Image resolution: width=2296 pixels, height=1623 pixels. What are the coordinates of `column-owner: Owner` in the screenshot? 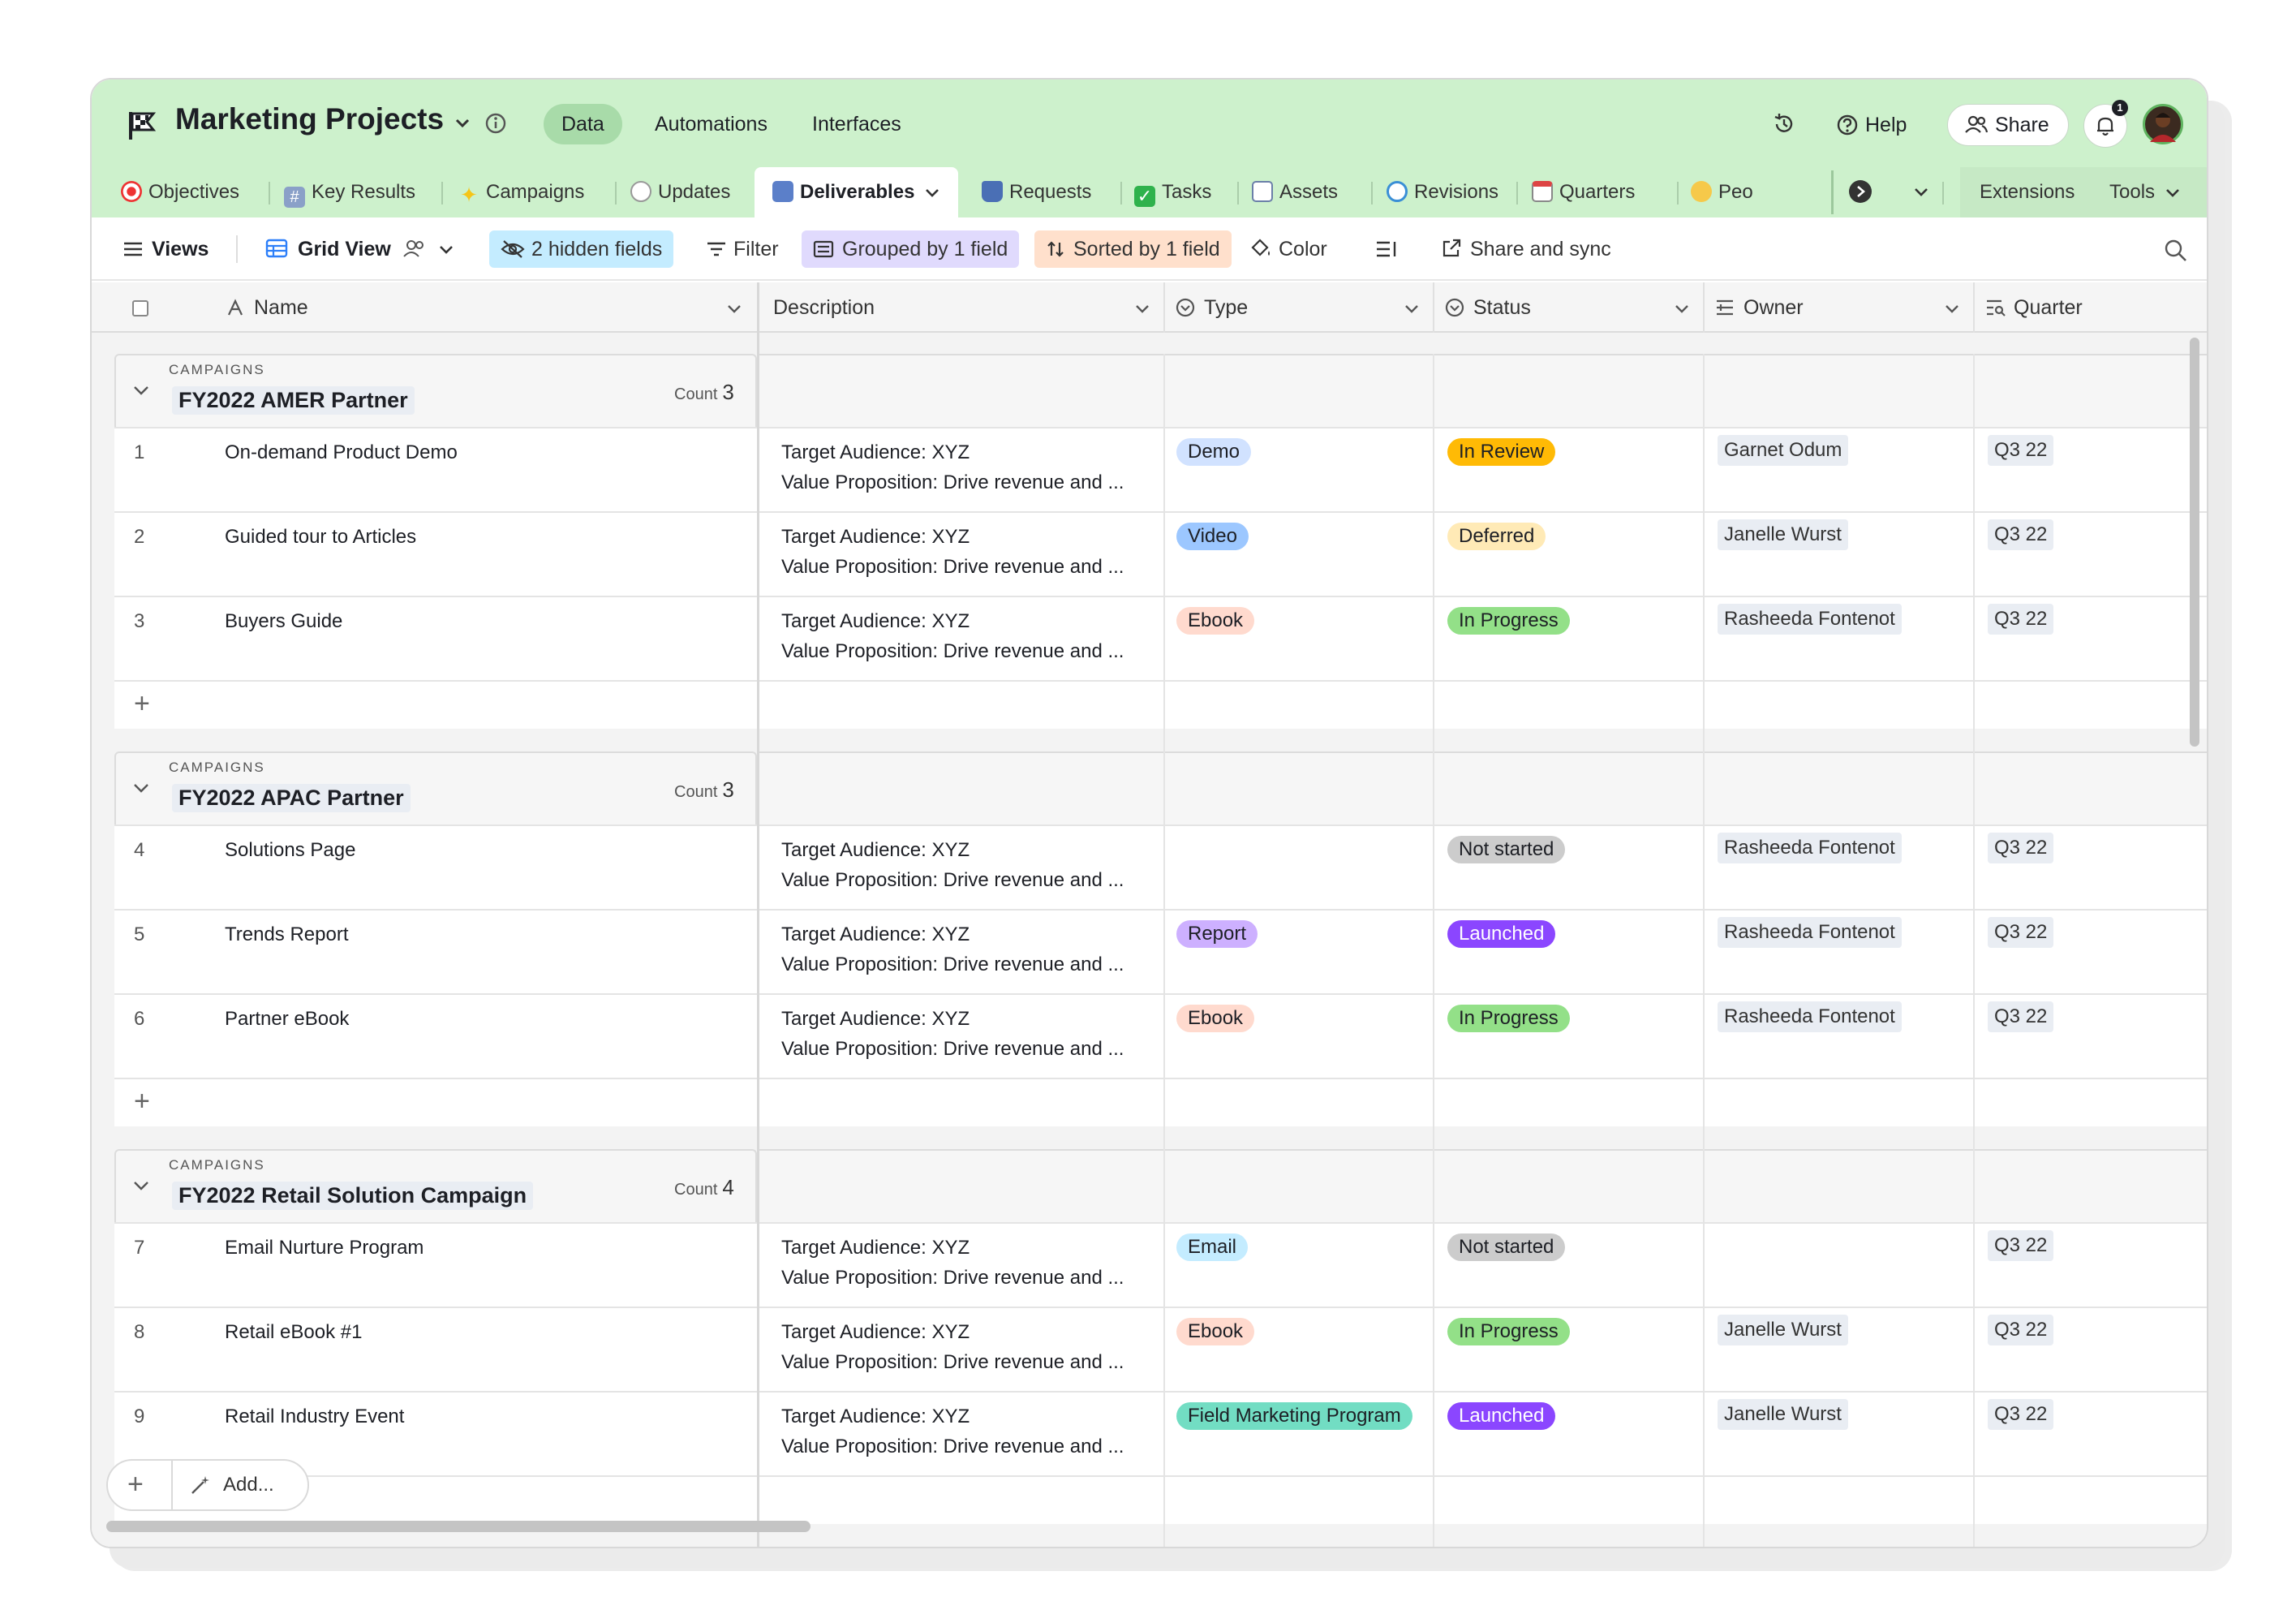 It's located at (1759, 307).